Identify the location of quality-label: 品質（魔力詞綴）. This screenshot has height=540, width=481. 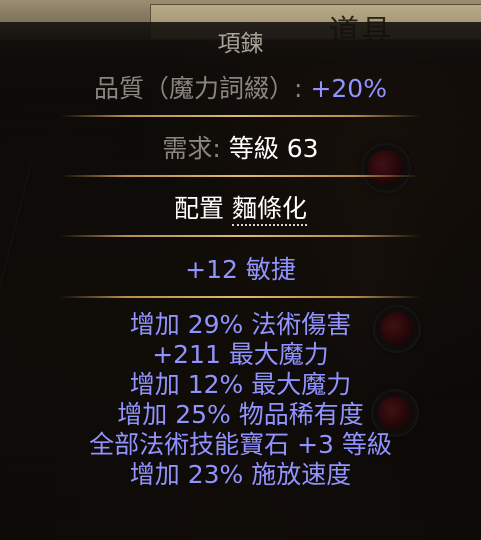
(194, 88).